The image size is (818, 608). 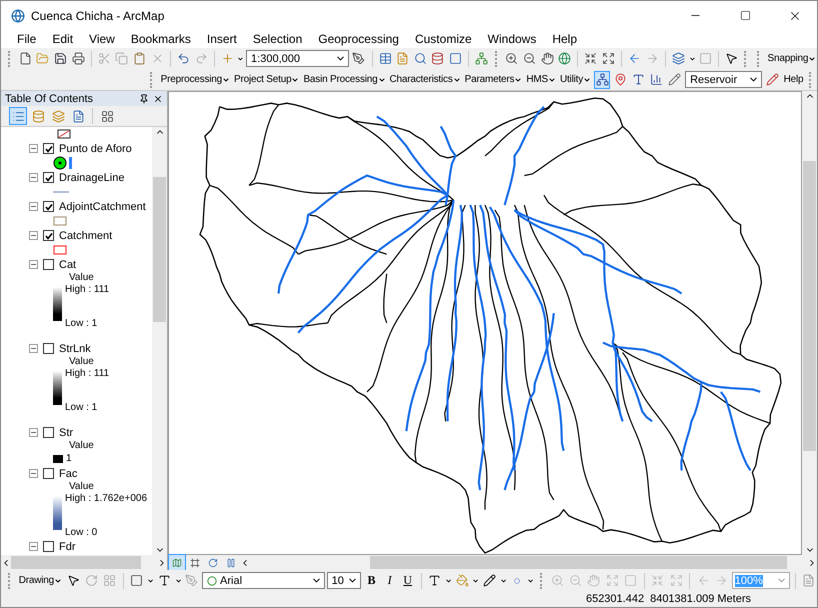 What do you see at coordinates (67, 546) in the screenshot?
I see `layer-name: Fdr` at bounding box center [67, 546].